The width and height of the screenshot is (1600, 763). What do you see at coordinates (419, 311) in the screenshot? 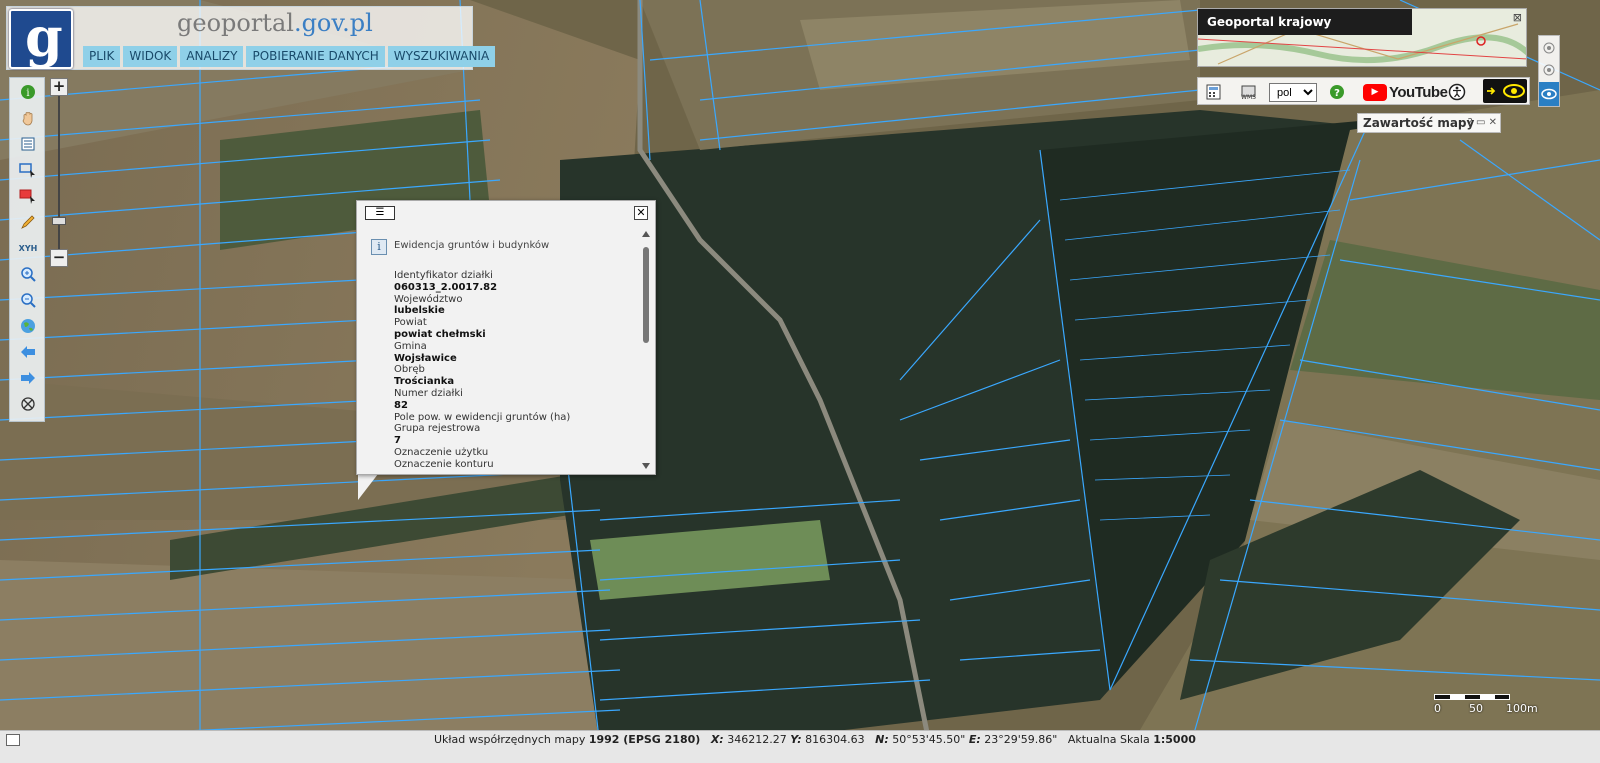
I see `field-value: lubelskie` at bounding box center [419, 311].